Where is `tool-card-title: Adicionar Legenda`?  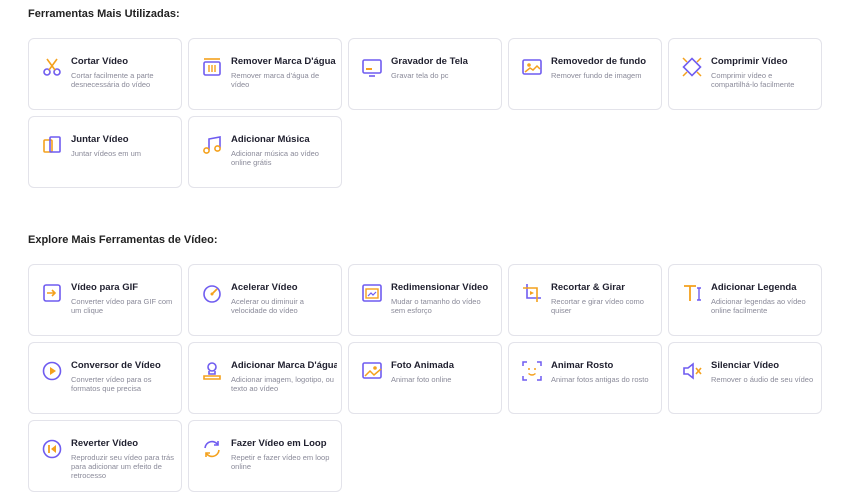 tool-card-title: Adicionar Legenda is located at coordinates (754, 287).